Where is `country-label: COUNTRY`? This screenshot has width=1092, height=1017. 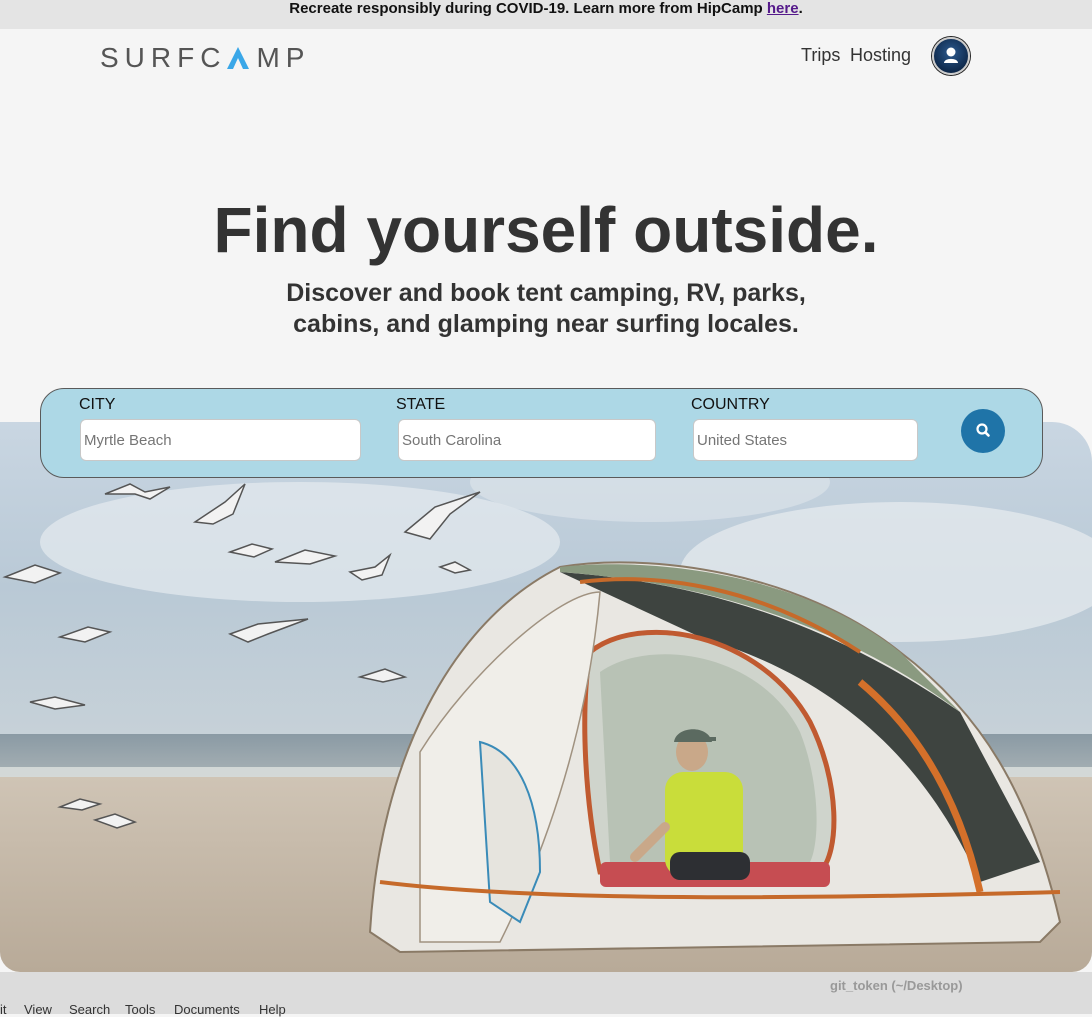
country-label: COUNTRY is located at coordinates (730, 404).